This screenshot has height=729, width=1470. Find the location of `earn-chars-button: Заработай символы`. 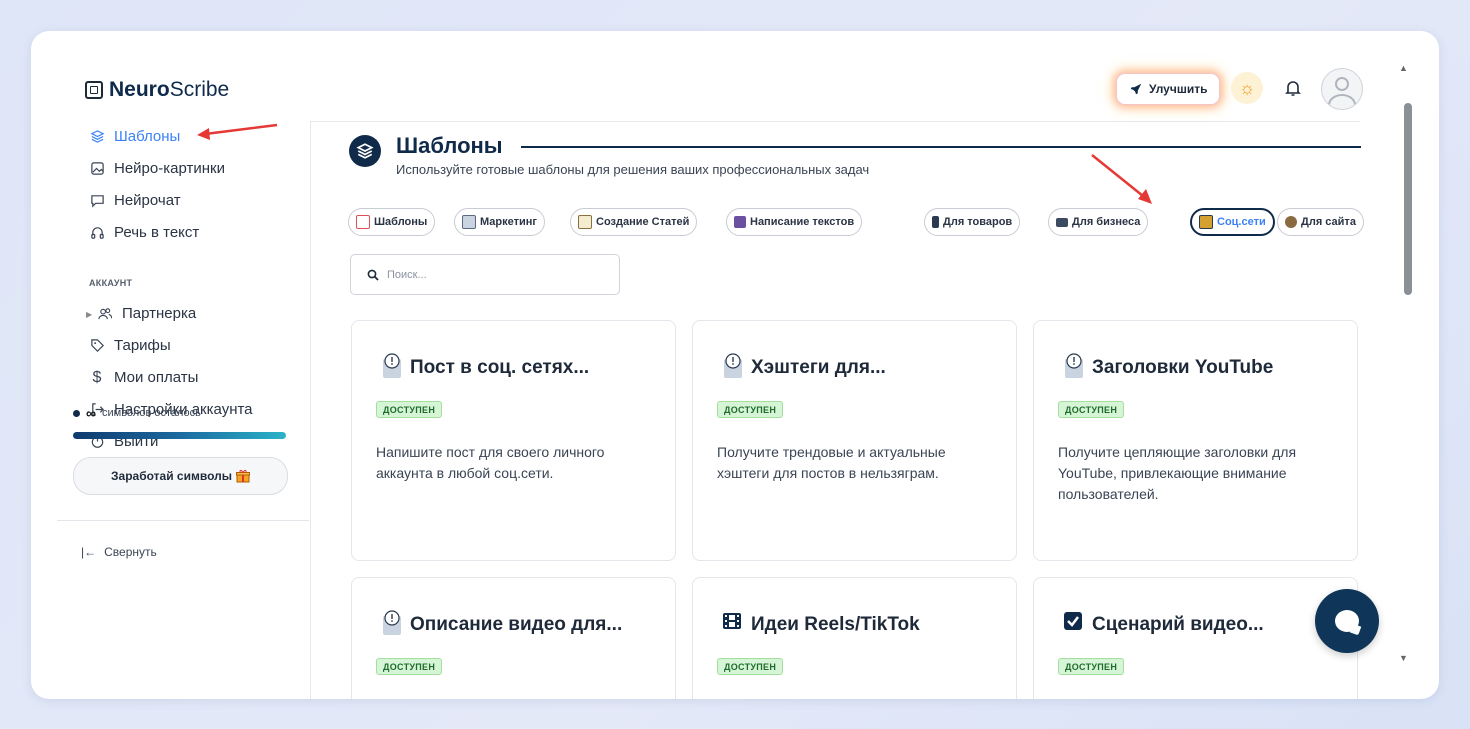

earn-chars-button: Заработай символы is located at coordinates (180, 476).